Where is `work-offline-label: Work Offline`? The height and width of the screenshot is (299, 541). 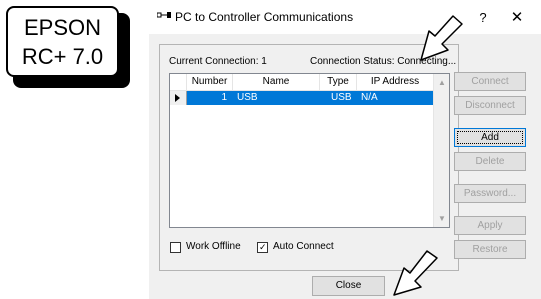
work-offline-label: Work Offline is located at coordinates (213, 246).